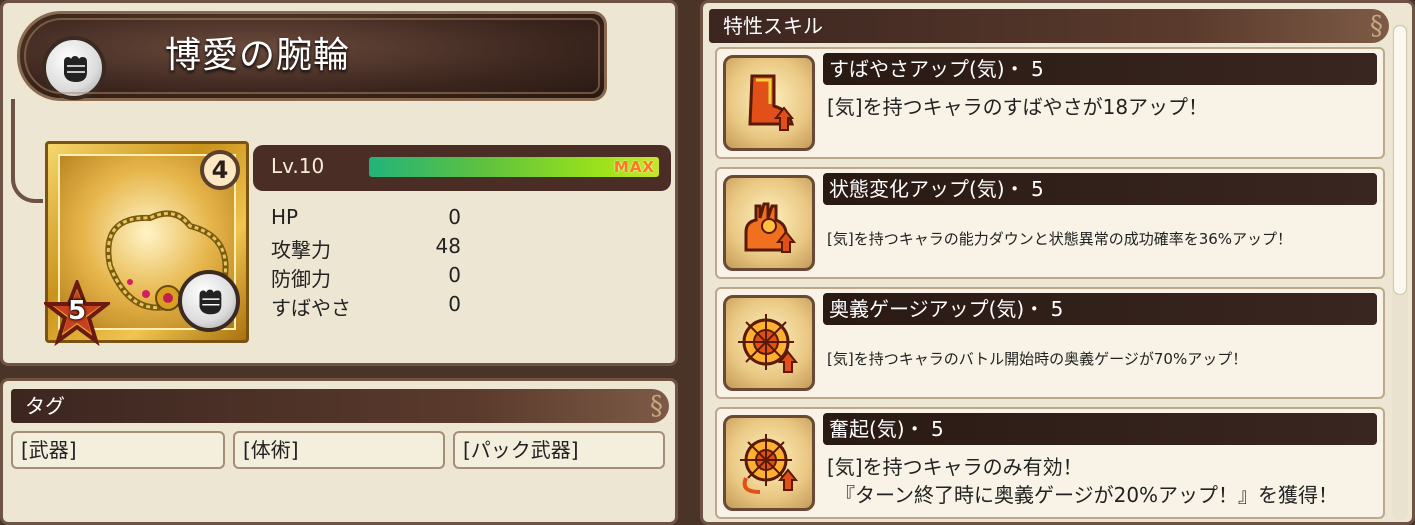 The width and height of the screenshot is (1415, 525). What do you see at coordinates (1100, 189) in the screenshot?
I see `skill-title: 状態変化アップ(気)・ 5` at bounding box center [1100, 189].